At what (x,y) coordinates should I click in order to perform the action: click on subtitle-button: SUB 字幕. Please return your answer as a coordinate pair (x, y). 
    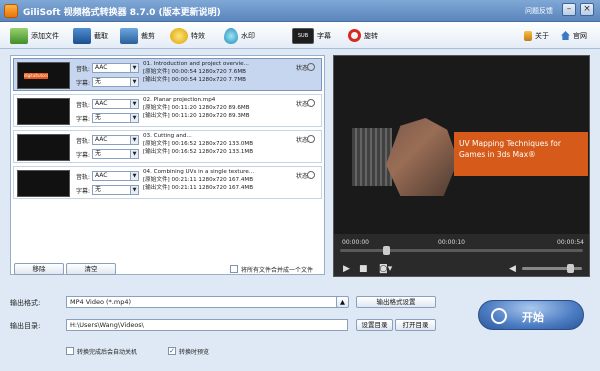
    Looking at the image, I should click on (311, 35).